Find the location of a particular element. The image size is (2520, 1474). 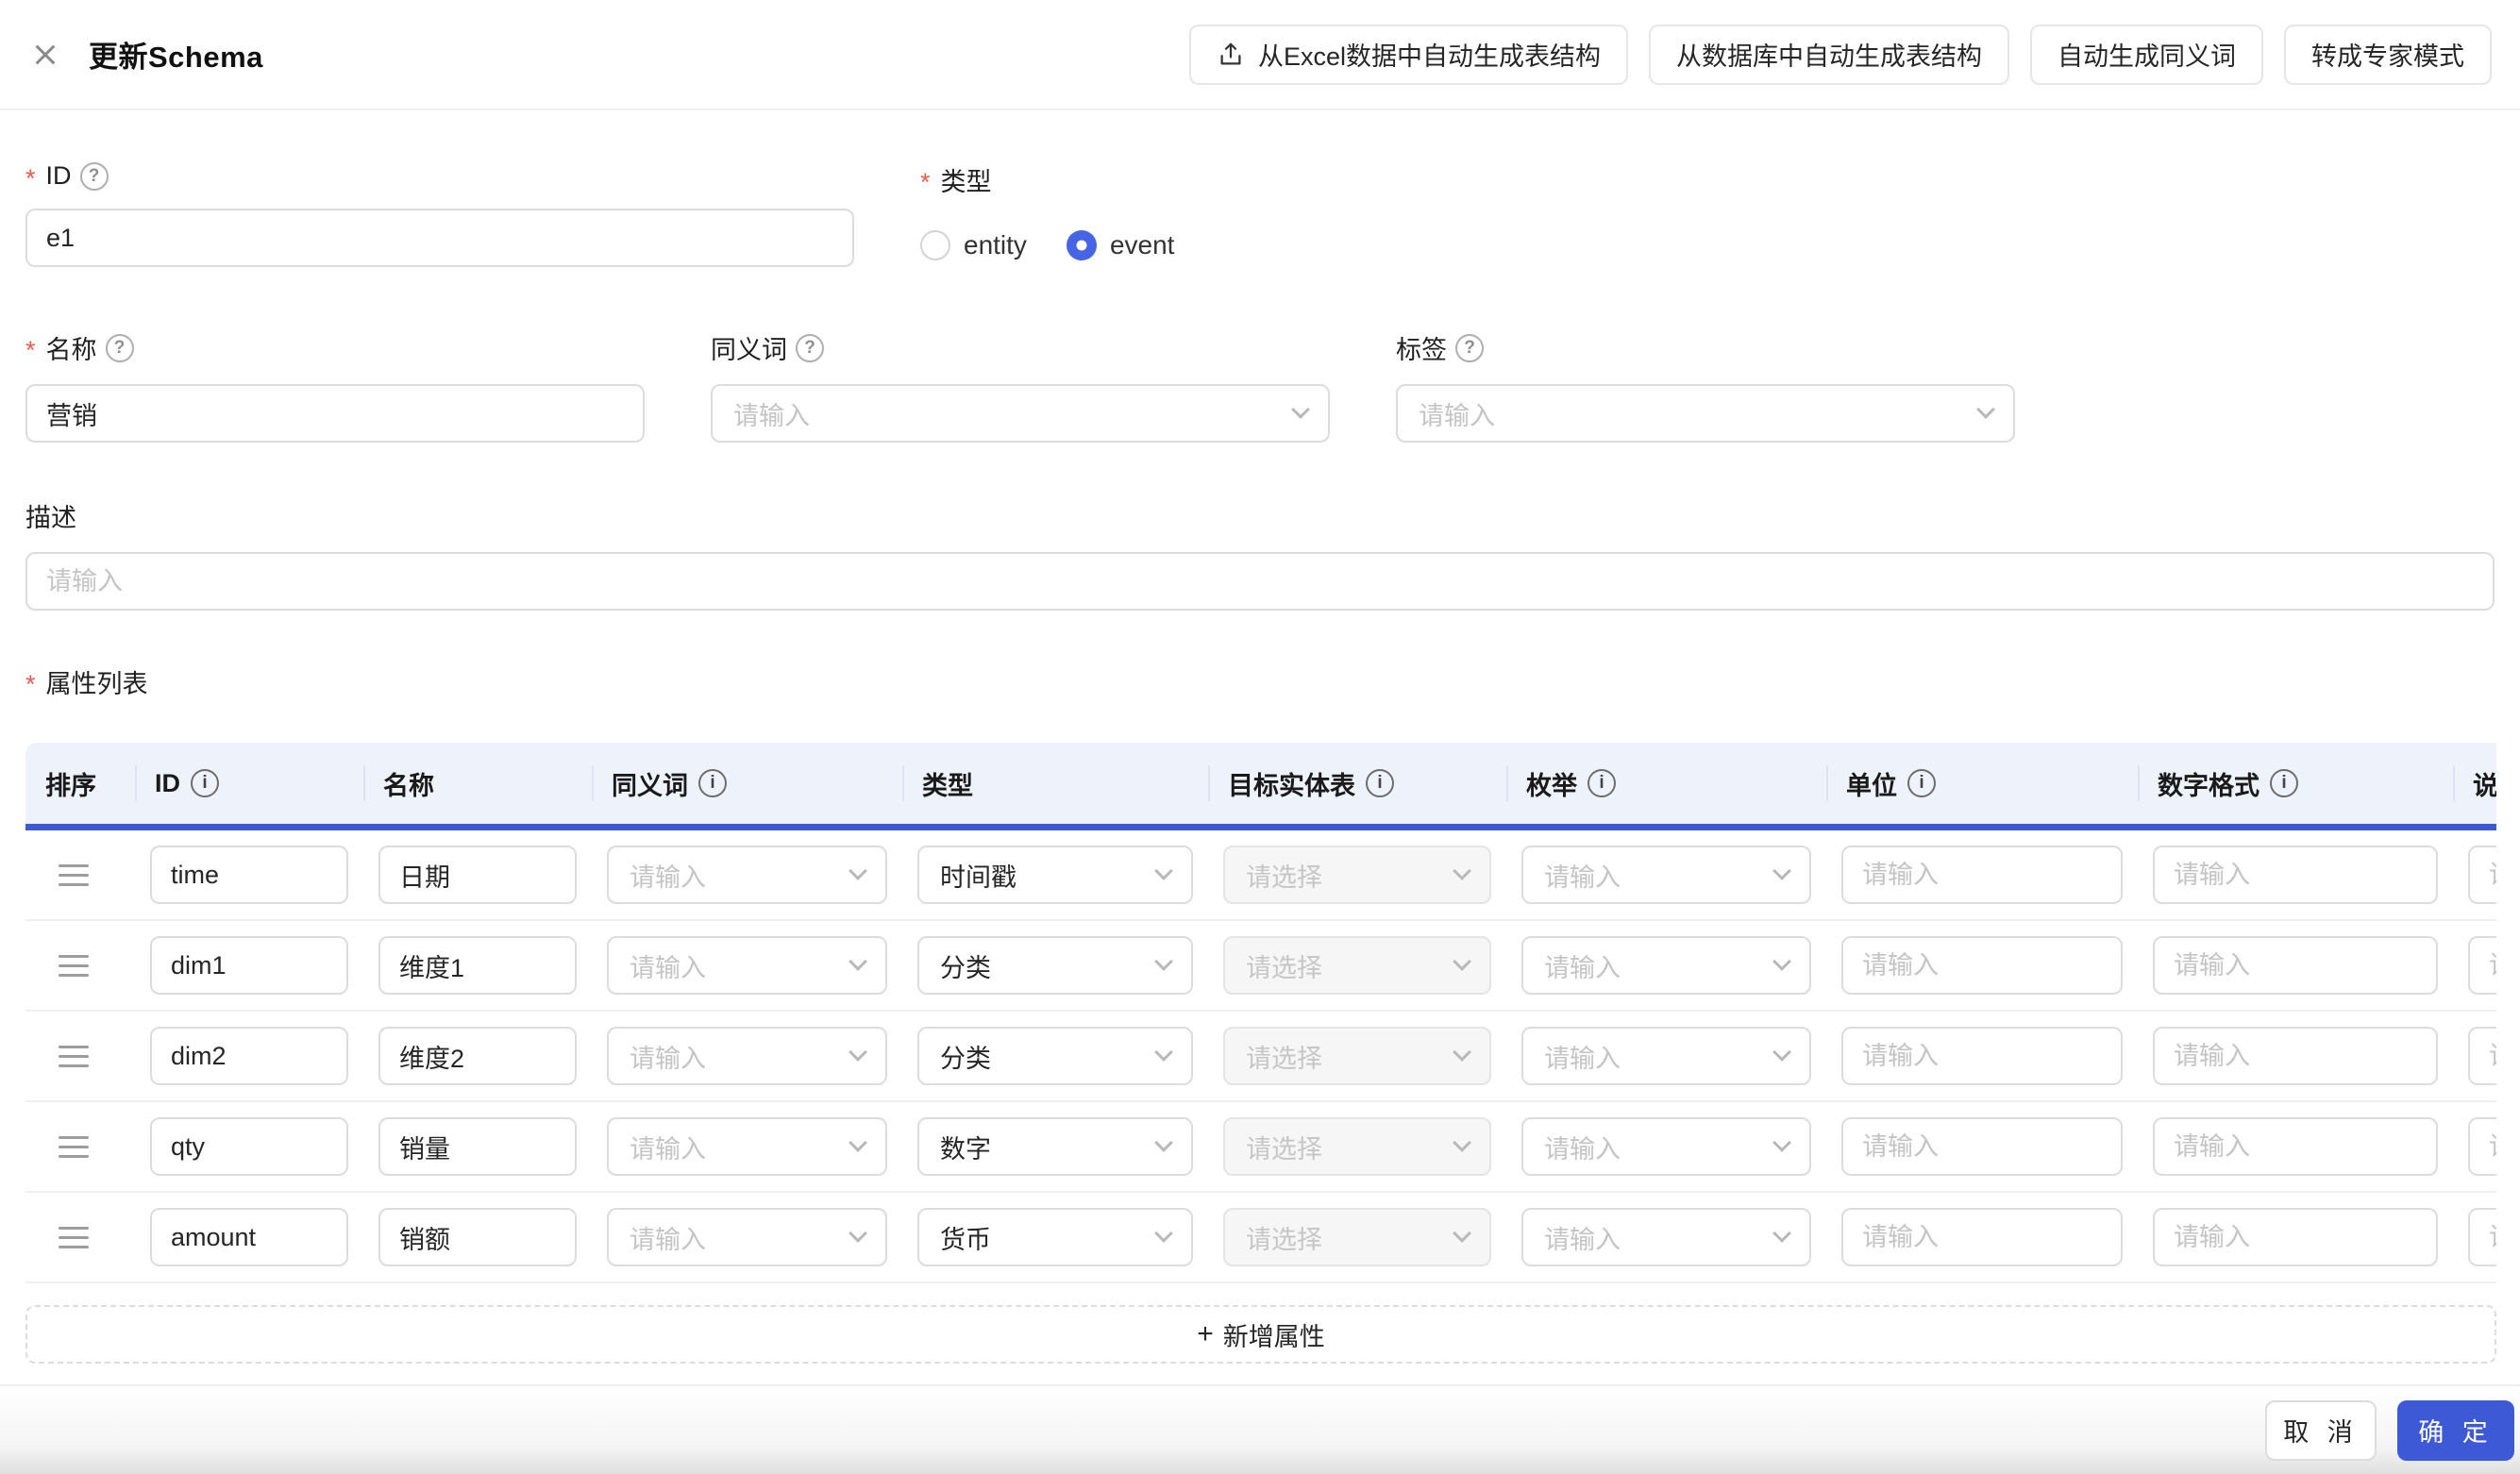

generate-from-database-button: 从数据库中自动生成表结构 is located at coordinates (1829, 54).